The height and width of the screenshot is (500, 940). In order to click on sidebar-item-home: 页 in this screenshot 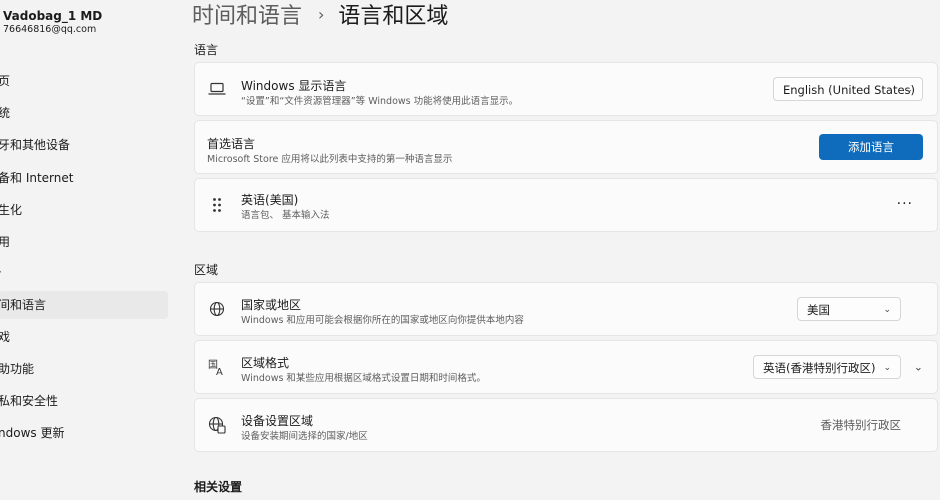, I will do `click(84, 81)`.